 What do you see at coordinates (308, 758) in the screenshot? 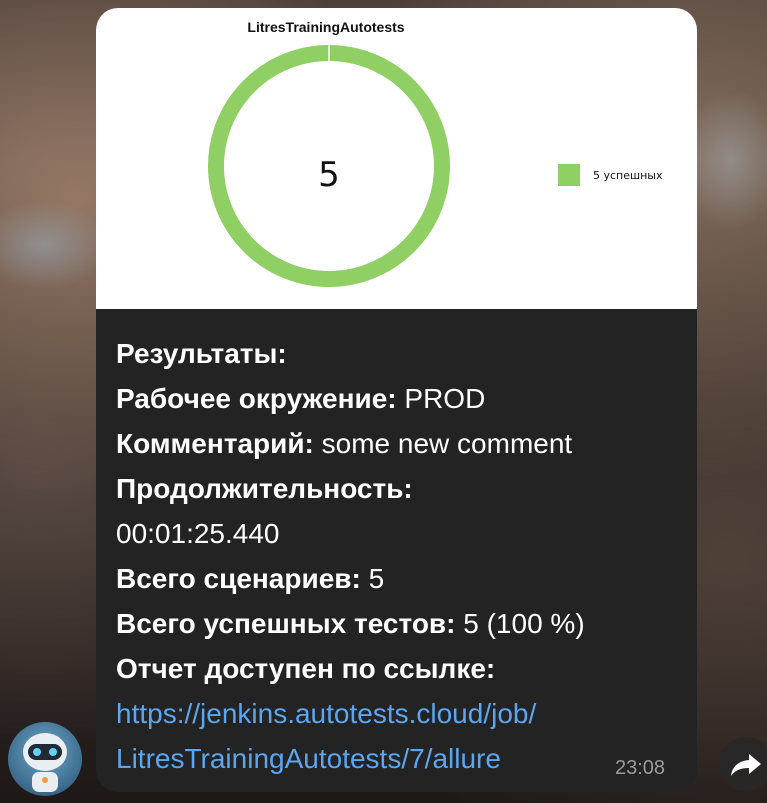
I see `report-link-line2: LitresTrainingAutotests/7/allure` at bounding box center [308, 758].